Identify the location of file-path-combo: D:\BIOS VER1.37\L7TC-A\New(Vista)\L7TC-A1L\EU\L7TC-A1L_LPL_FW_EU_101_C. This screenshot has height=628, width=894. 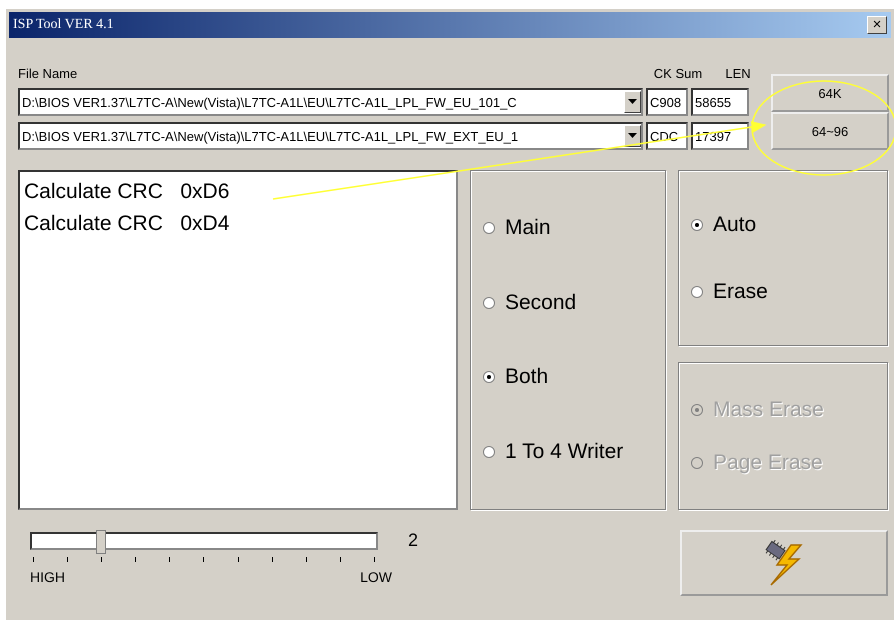
(330, 102).